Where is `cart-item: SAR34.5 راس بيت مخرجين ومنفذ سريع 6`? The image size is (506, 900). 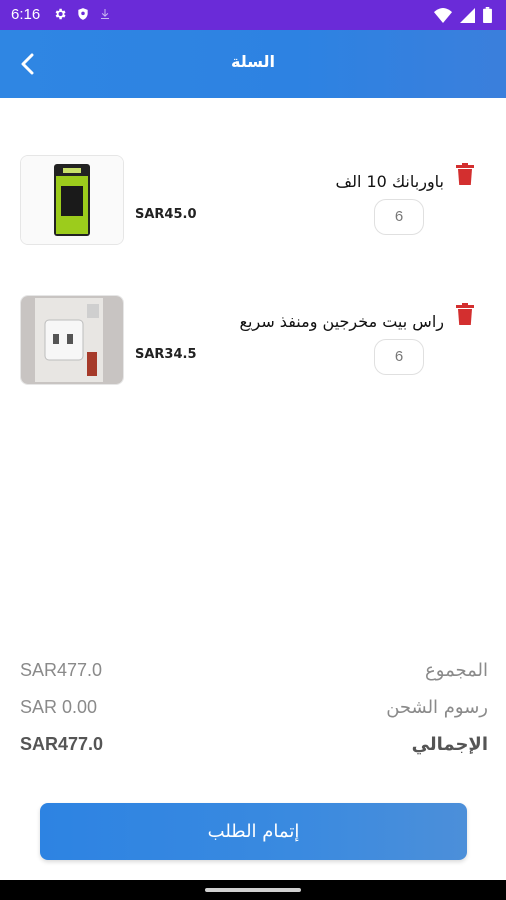 cart-item: SAR34.5 راس بيت مخرجين ومنفذ سريع 6 is located at coordinates (253, 345).